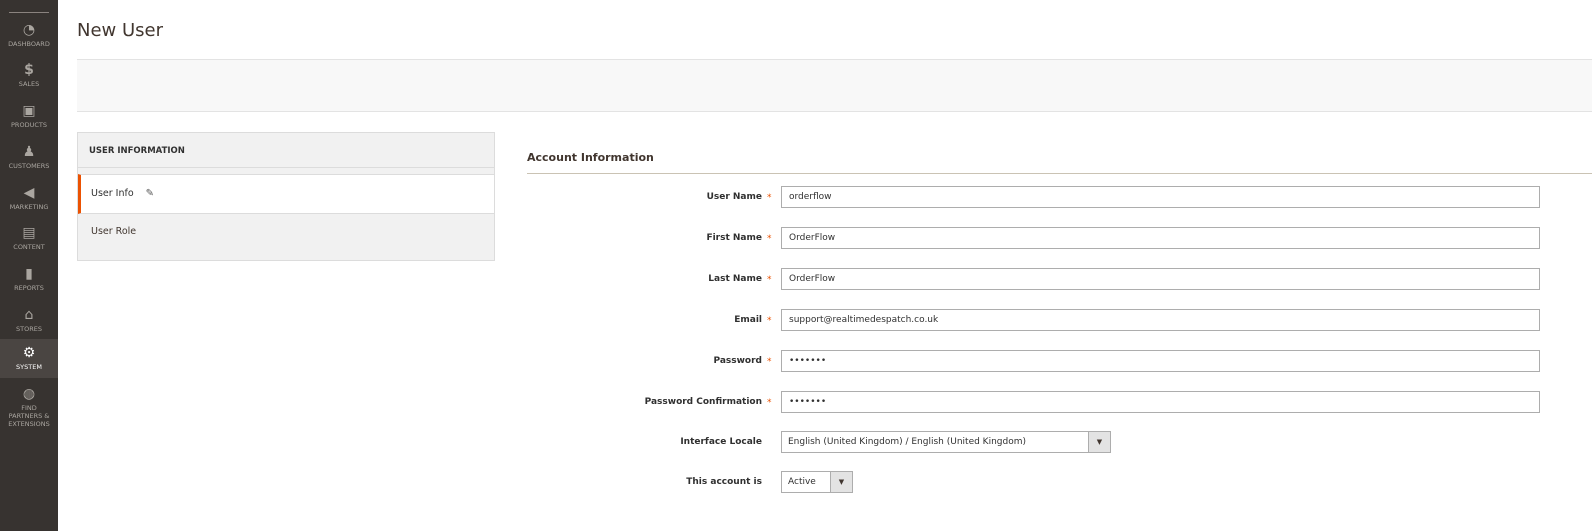 This screenshot has height=531, width=1592. Describe the element at coordinates (748, 320) in the screenshot. I see `field-label: Email` at that location.